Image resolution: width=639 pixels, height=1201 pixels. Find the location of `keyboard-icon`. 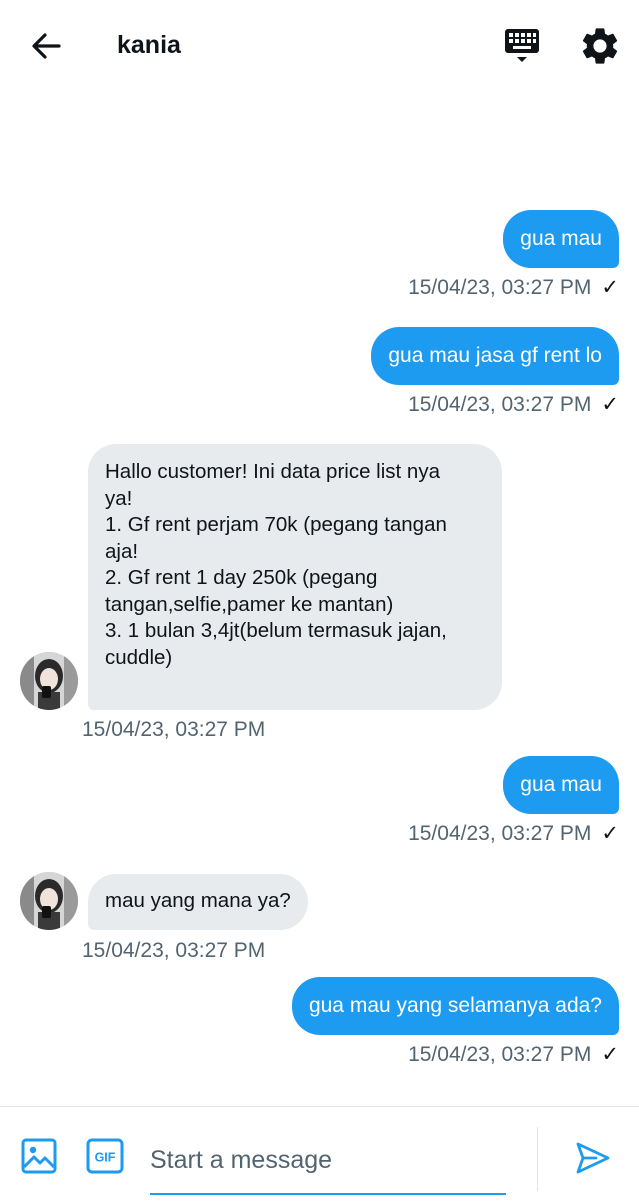

keyboard-icon is located at coordinates (522, 45).